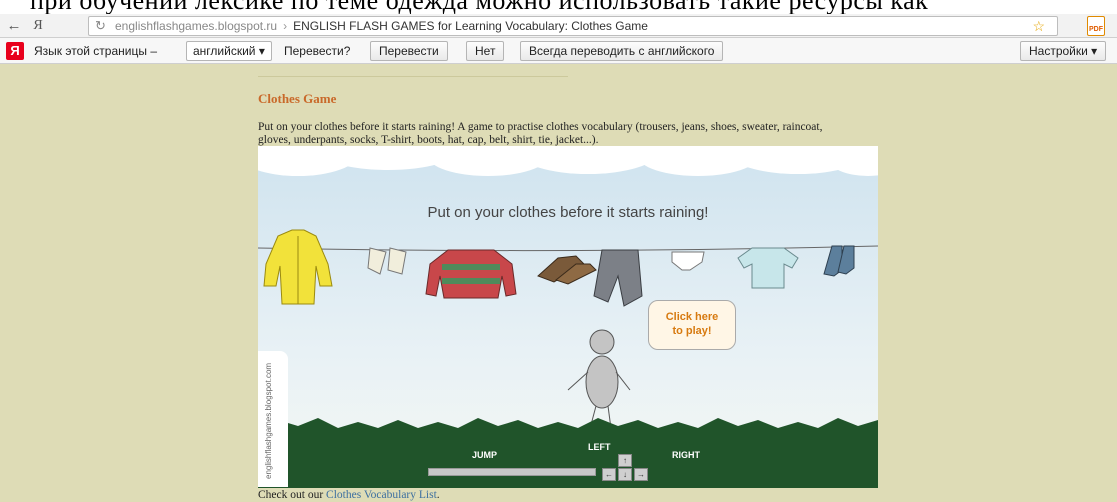 The image size is (1117, 502). Describe the element at coordinates (1063, 51) in the screenshot. I see `settings-button: Настройки ▾` at that location.